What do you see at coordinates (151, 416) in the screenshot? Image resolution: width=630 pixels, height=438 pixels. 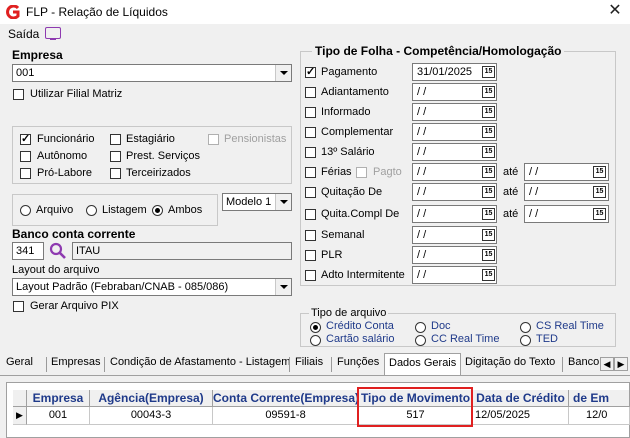 I see `cell-agencia: 00043-3` at bounding box center [151, 416].